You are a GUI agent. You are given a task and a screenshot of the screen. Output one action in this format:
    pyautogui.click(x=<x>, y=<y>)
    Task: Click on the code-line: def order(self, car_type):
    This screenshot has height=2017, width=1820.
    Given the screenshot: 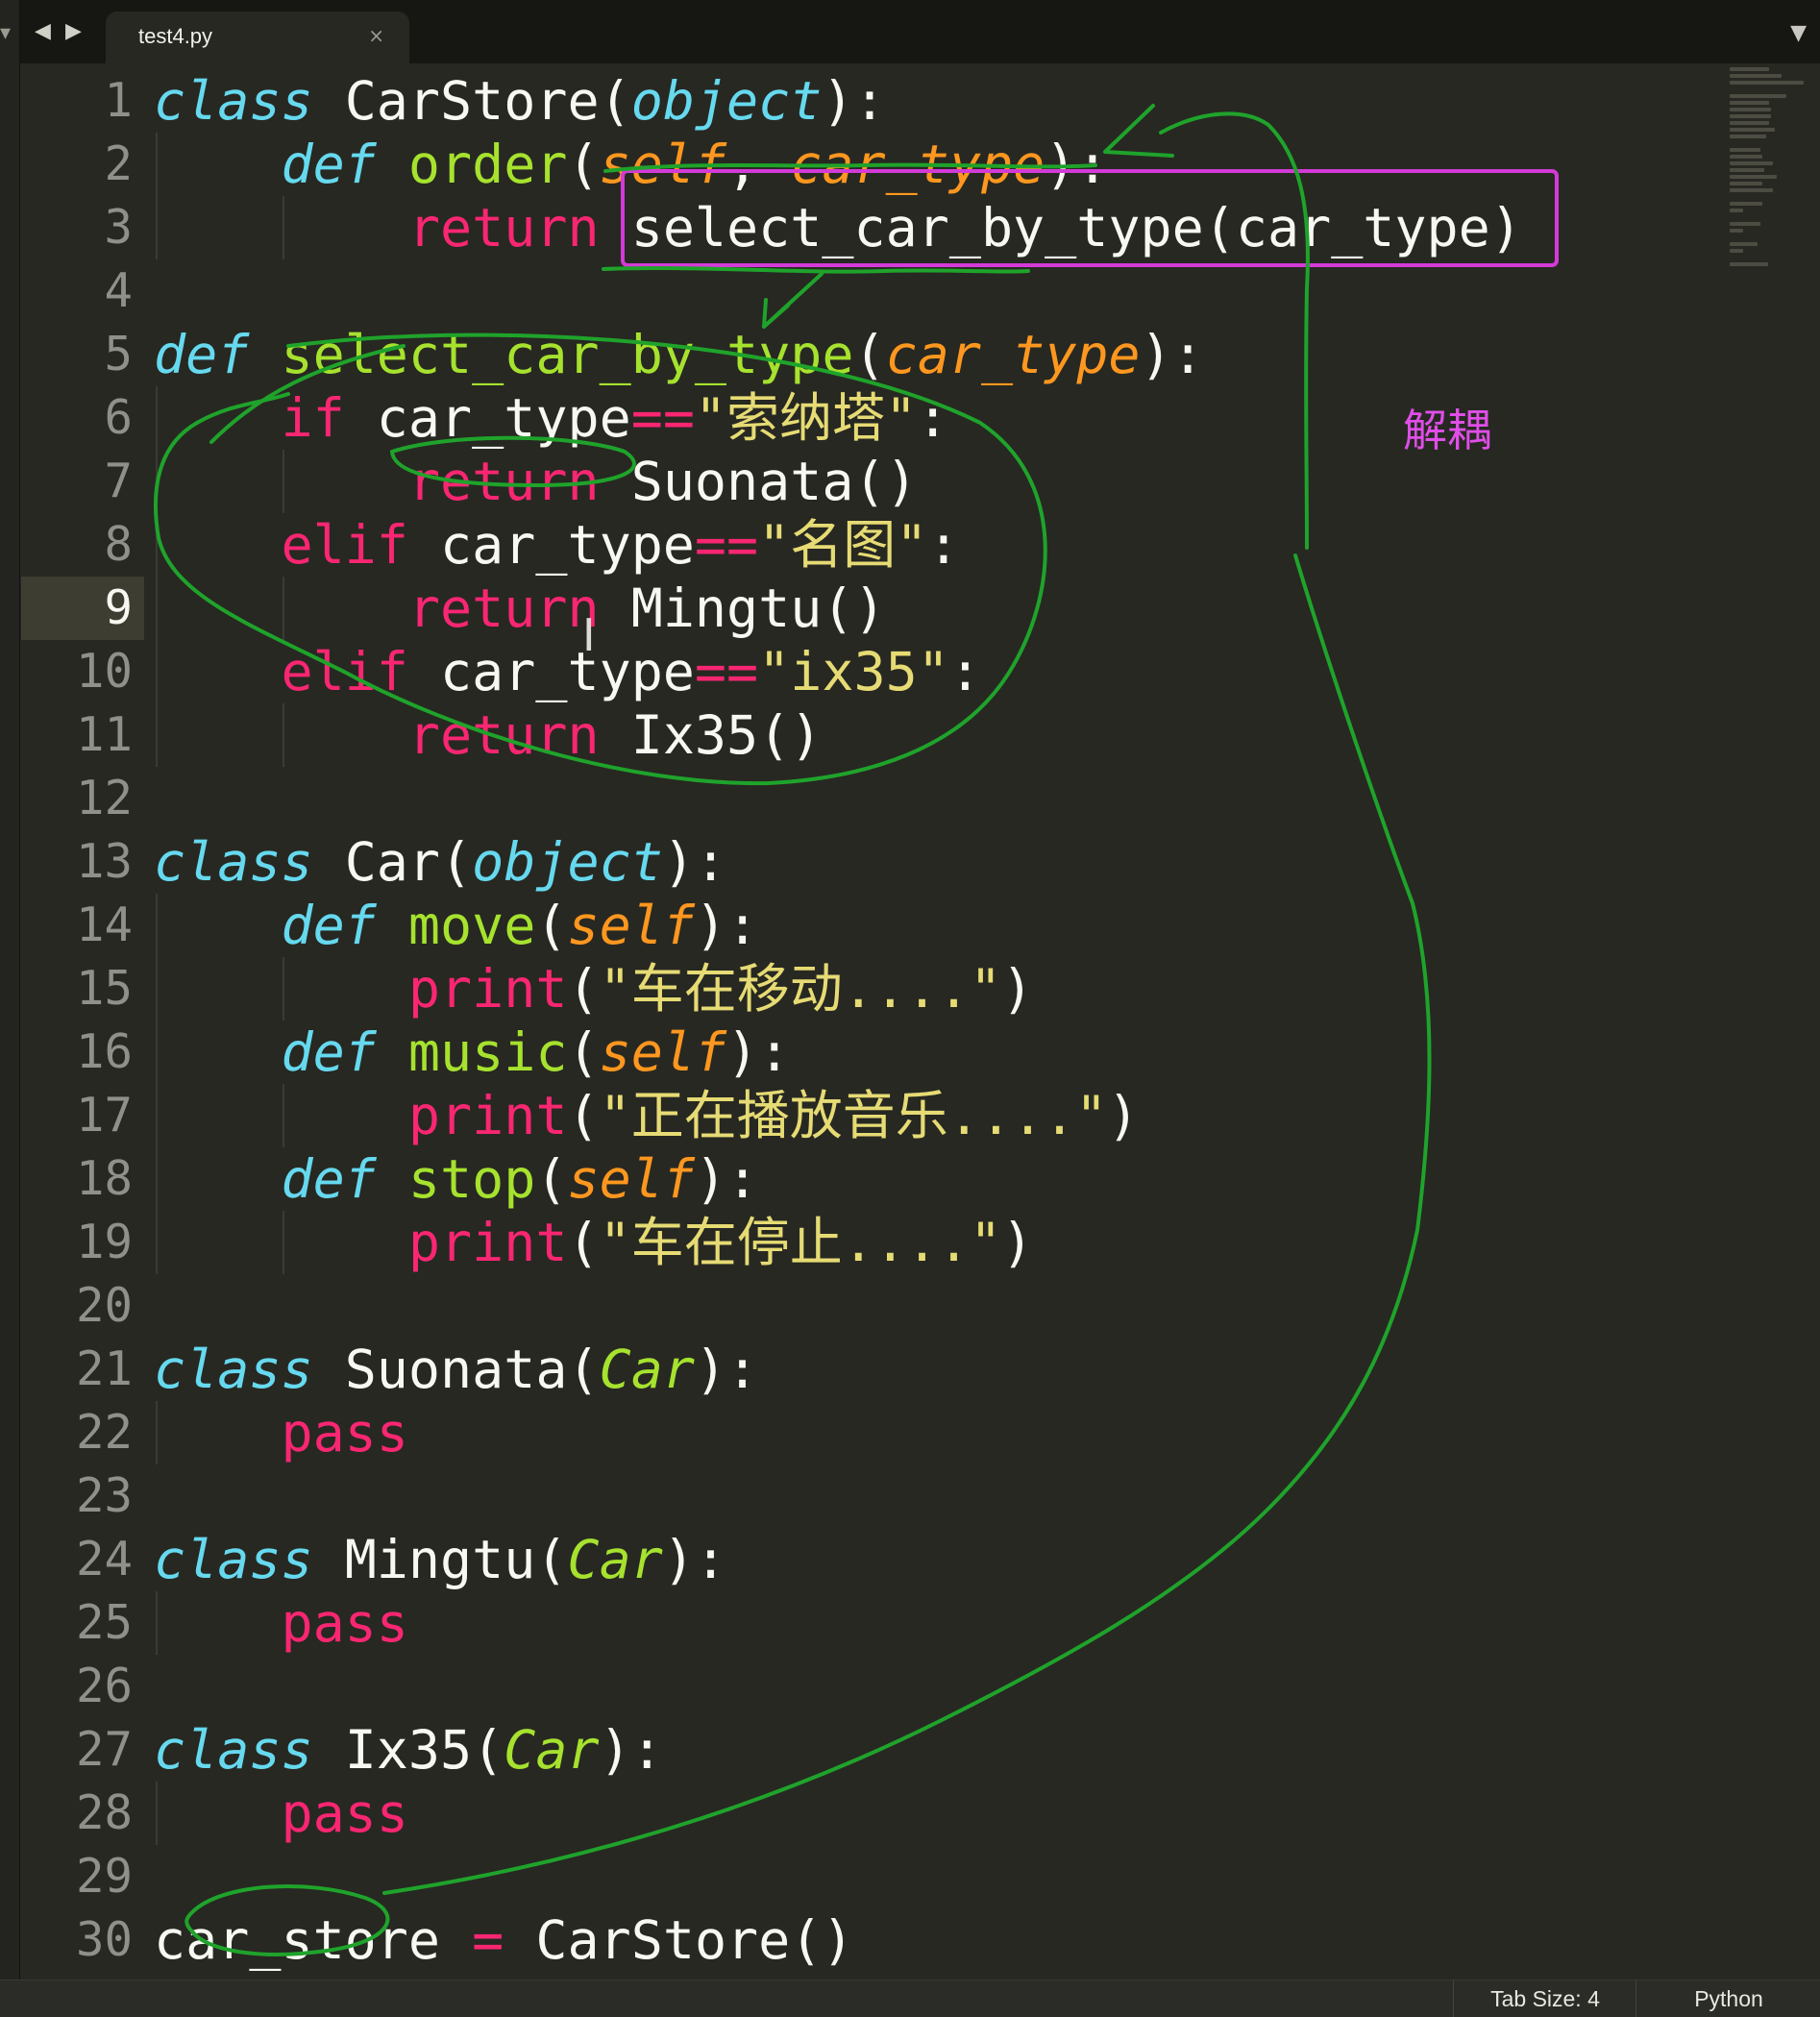 What is the action you would take?
    pyautogui.click(x=932, y=165)
    